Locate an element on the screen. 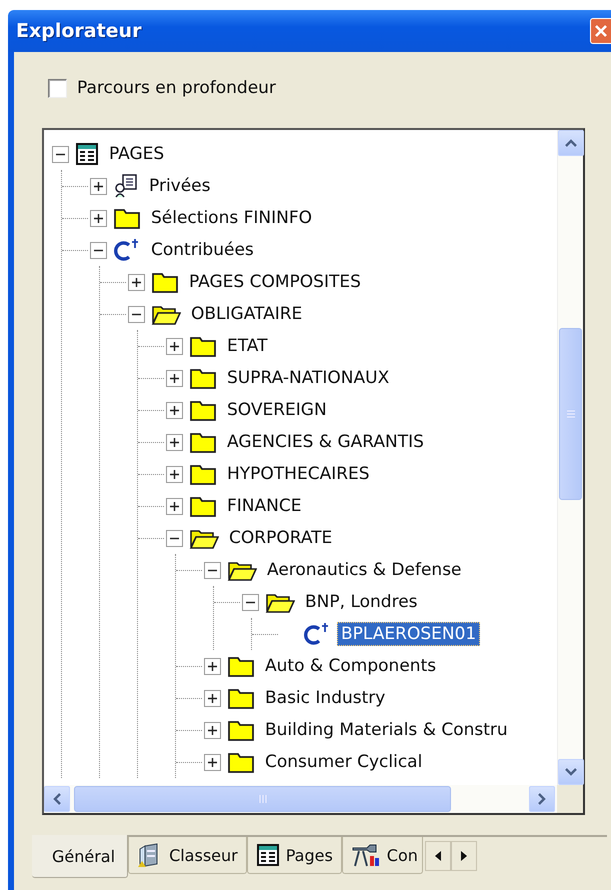 This screenshot has width=611, height=890. chevron-down-icon is located at coordinates (571, 772).